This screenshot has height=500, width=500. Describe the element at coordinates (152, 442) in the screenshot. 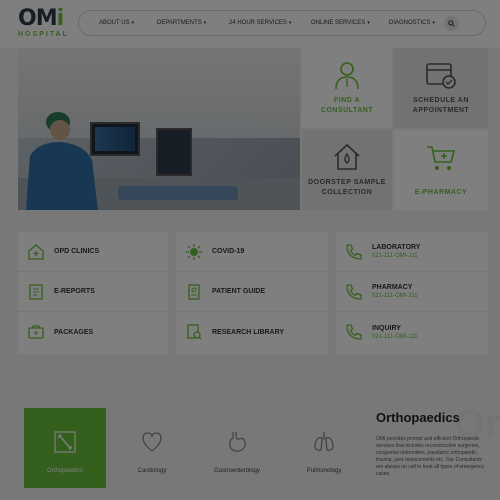

I see `heart-icon` at that location.